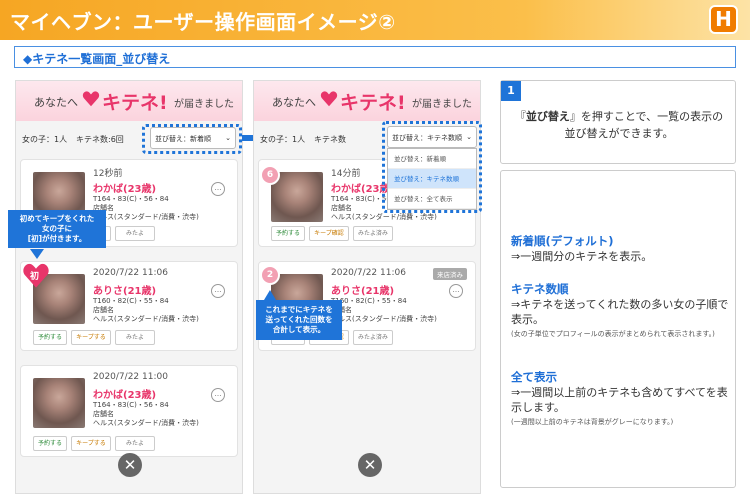 Image resolution: width=750 pixels, height=500 pixels. I want to click on sort-keyword: 並び替え, so click(547, 116).